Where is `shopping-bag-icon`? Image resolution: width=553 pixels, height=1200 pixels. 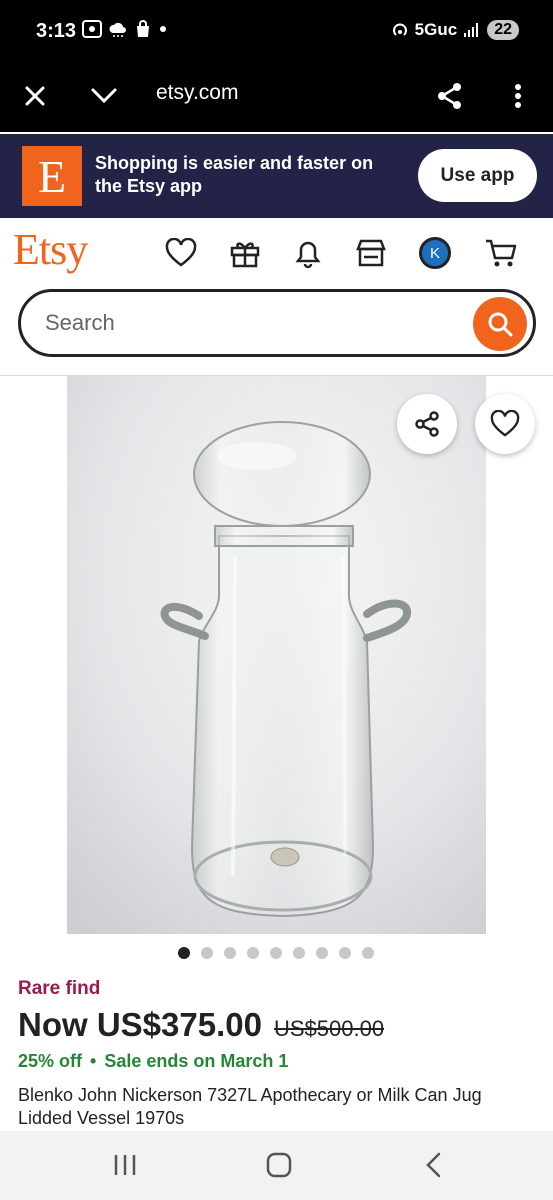
shopping-bag-icon is located at coordinates (143, 29).